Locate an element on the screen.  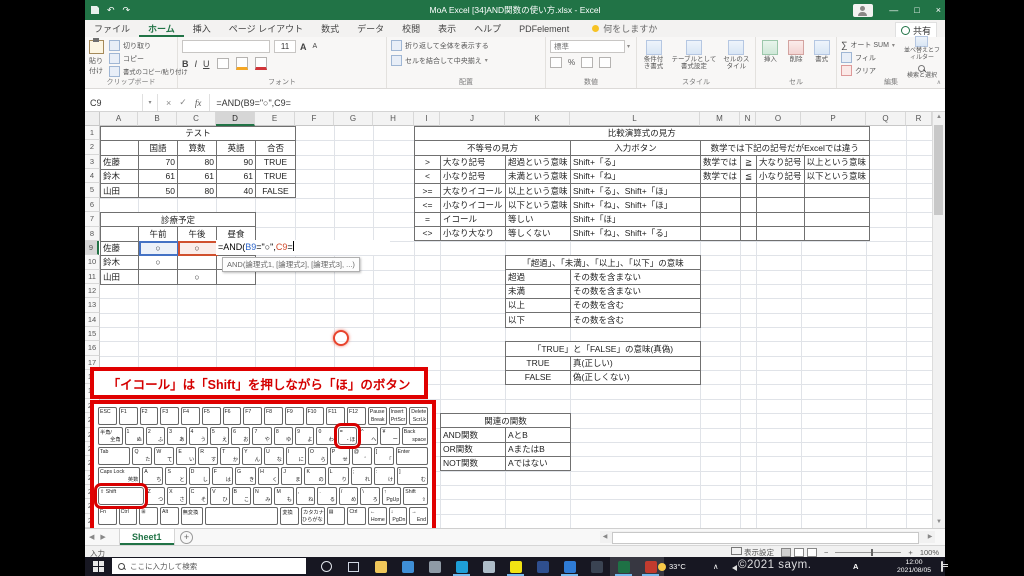
column-header-K: K is located at coordinates (537, 119).